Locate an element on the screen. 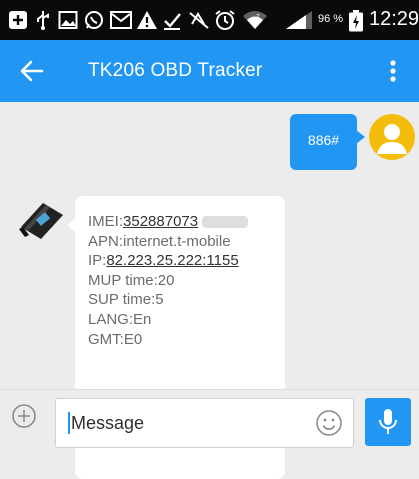 The height and width of the screenshot is (479, 419). voice-input-button is located at coordinates (388, 422).